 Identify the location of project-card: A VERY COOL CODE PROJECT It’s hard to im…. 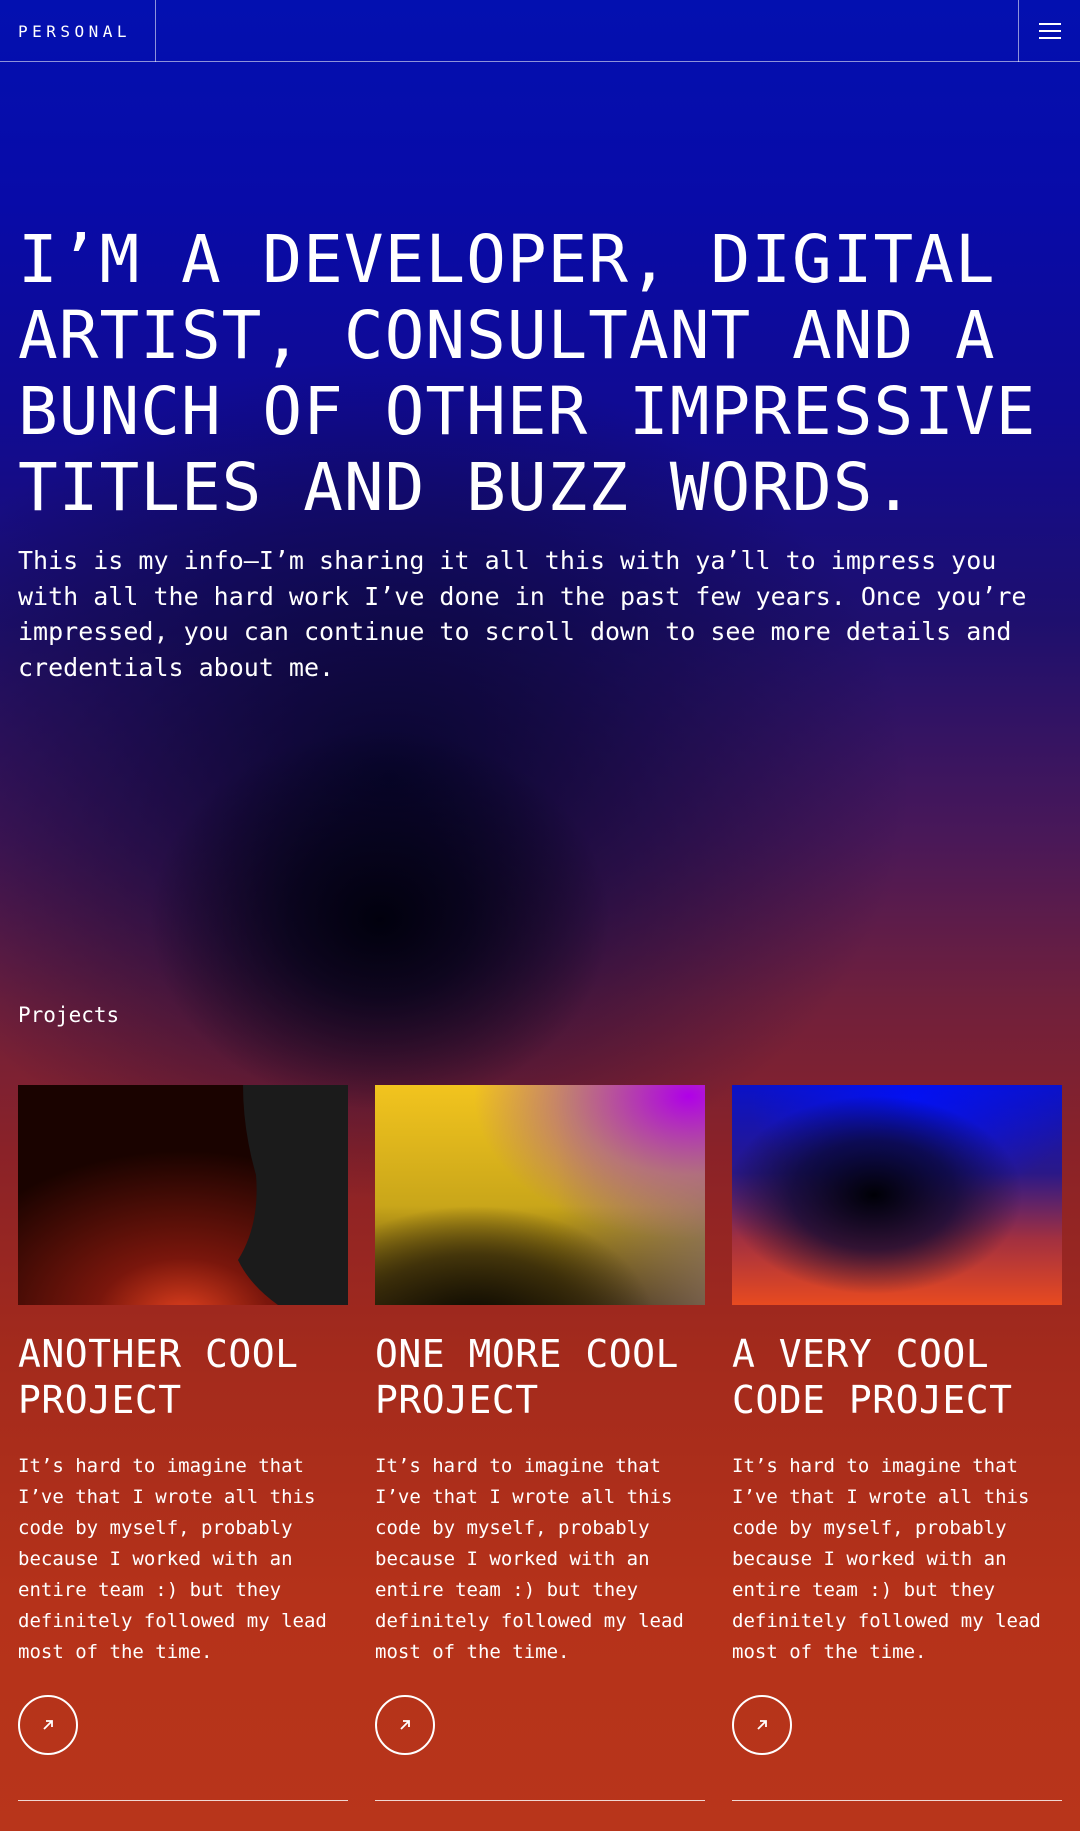
(897, 1443).